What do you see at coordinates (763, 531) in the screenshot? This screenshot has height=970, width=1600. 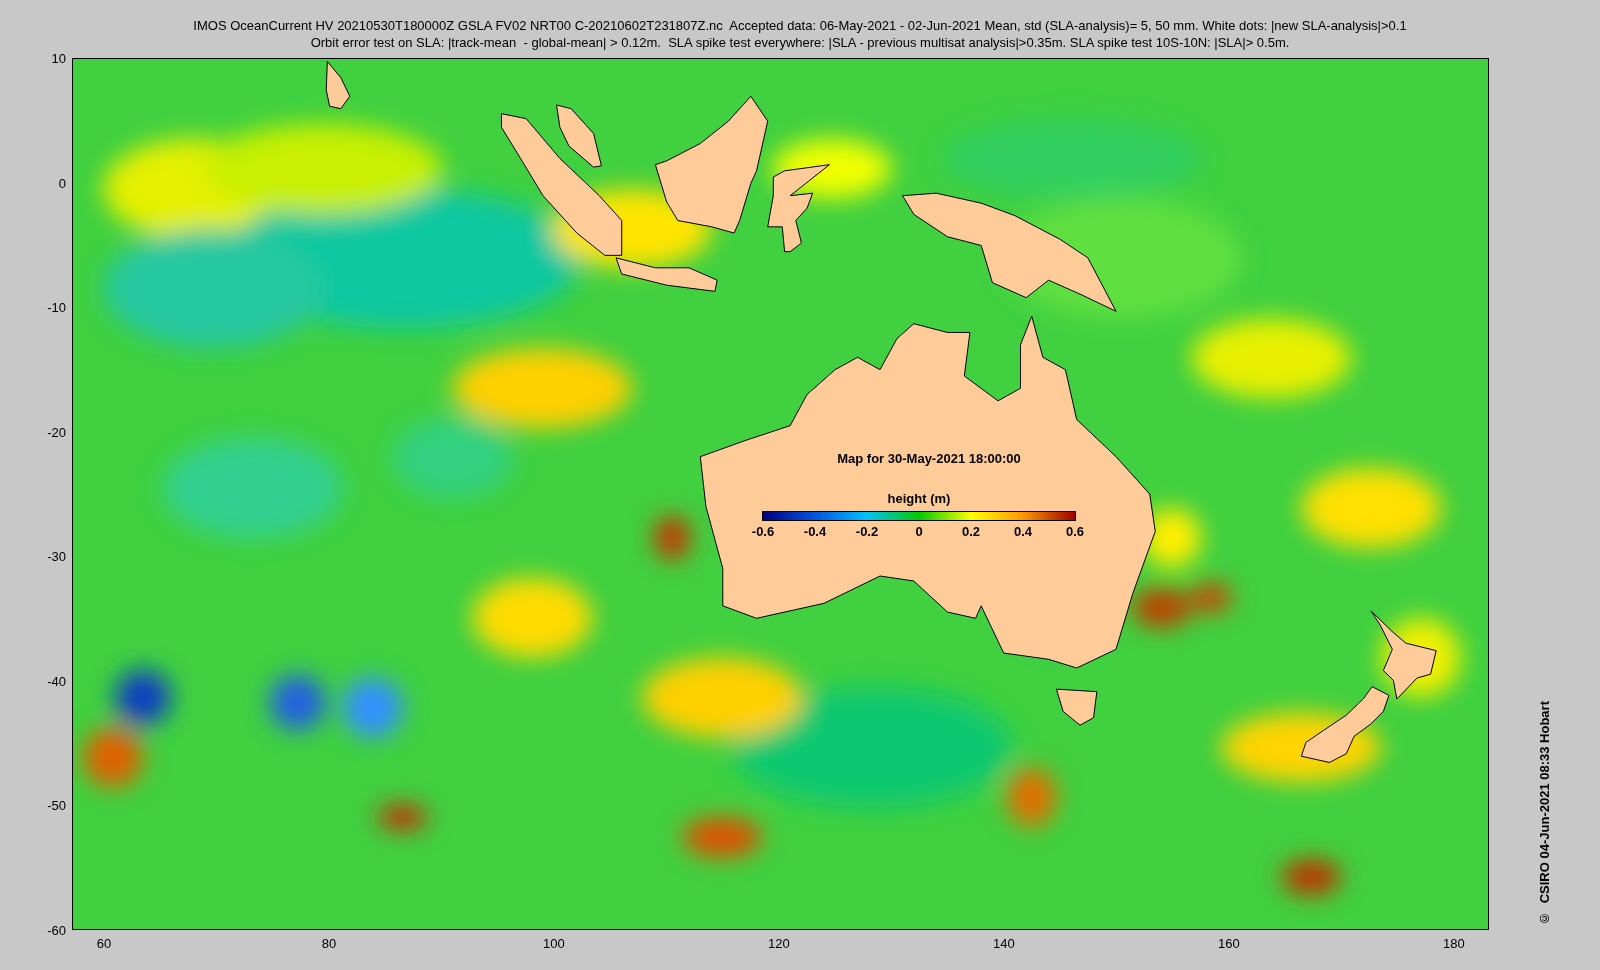 I see `colorbar-tick-label: -0.6` at bounding box center [763, 531].